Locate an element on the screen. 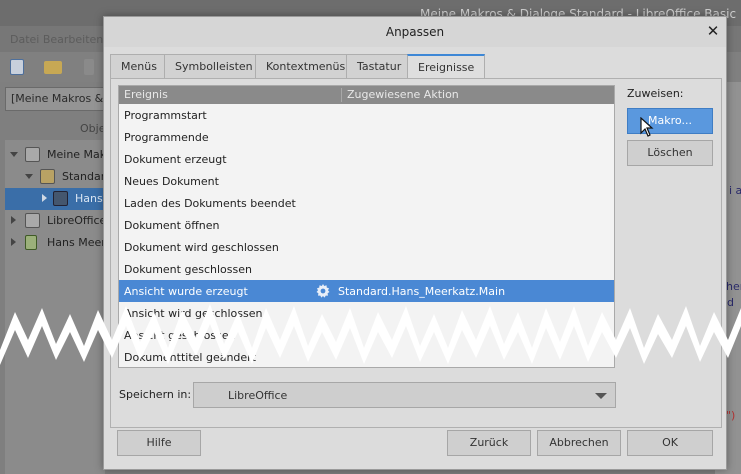  event-name: Laden des Dokuments beendet is located at coordinates (210, 203).